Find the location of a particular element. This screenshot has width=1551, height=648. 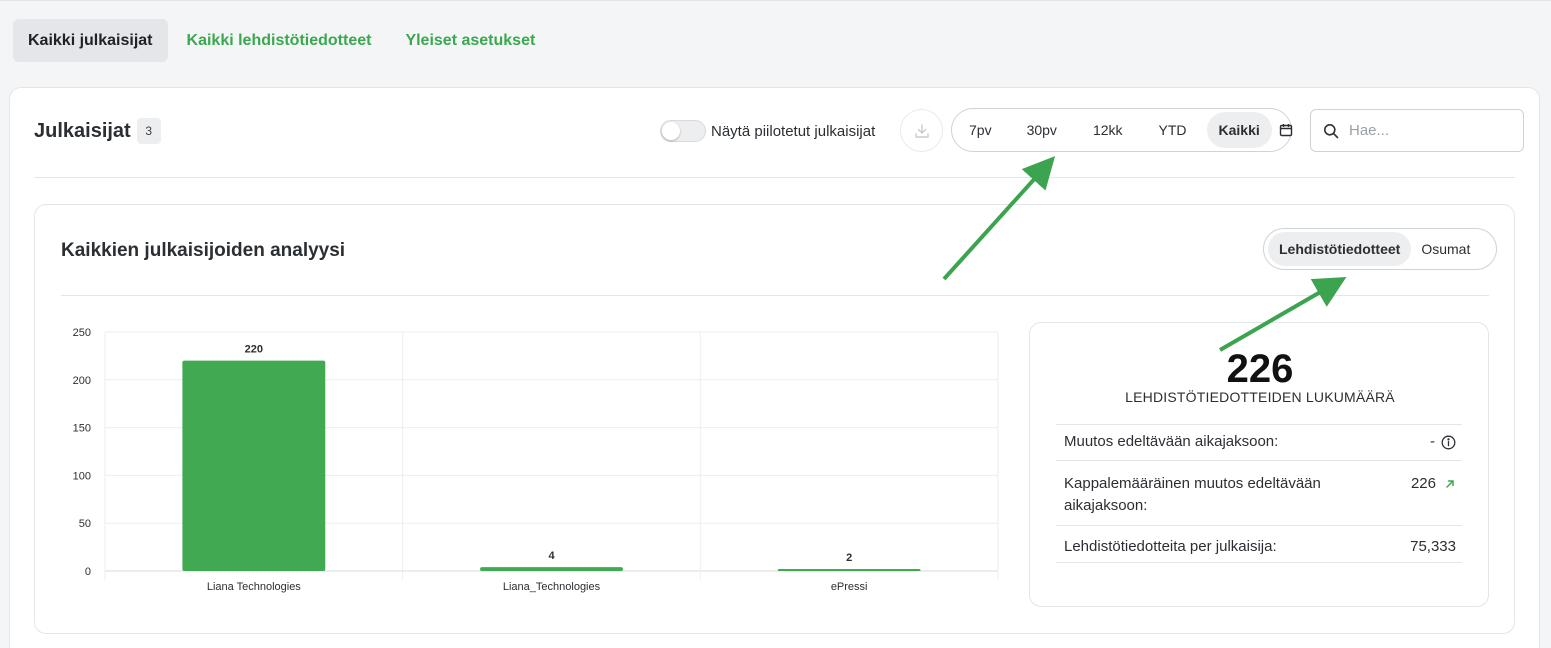

date-range-selector: 7pv 30pv 12kk YTD Kaikki is located at coordinates (1121, 130).